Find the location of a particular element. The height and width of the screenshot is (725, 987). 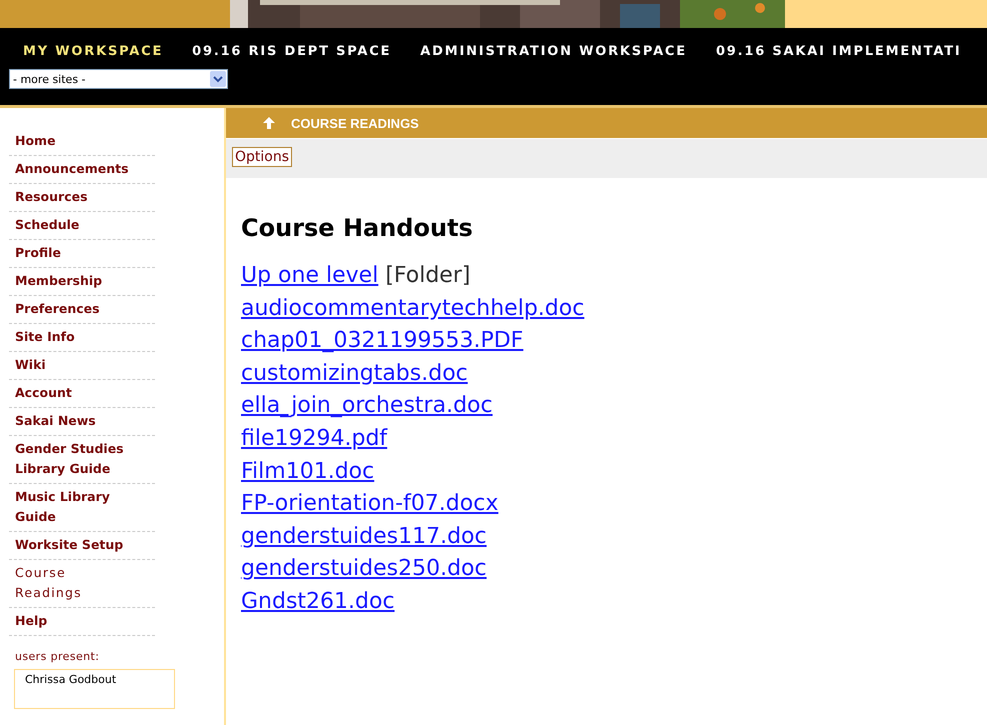

file-link: ella_join_orchestra.doc is located at coordinates (367, 405).